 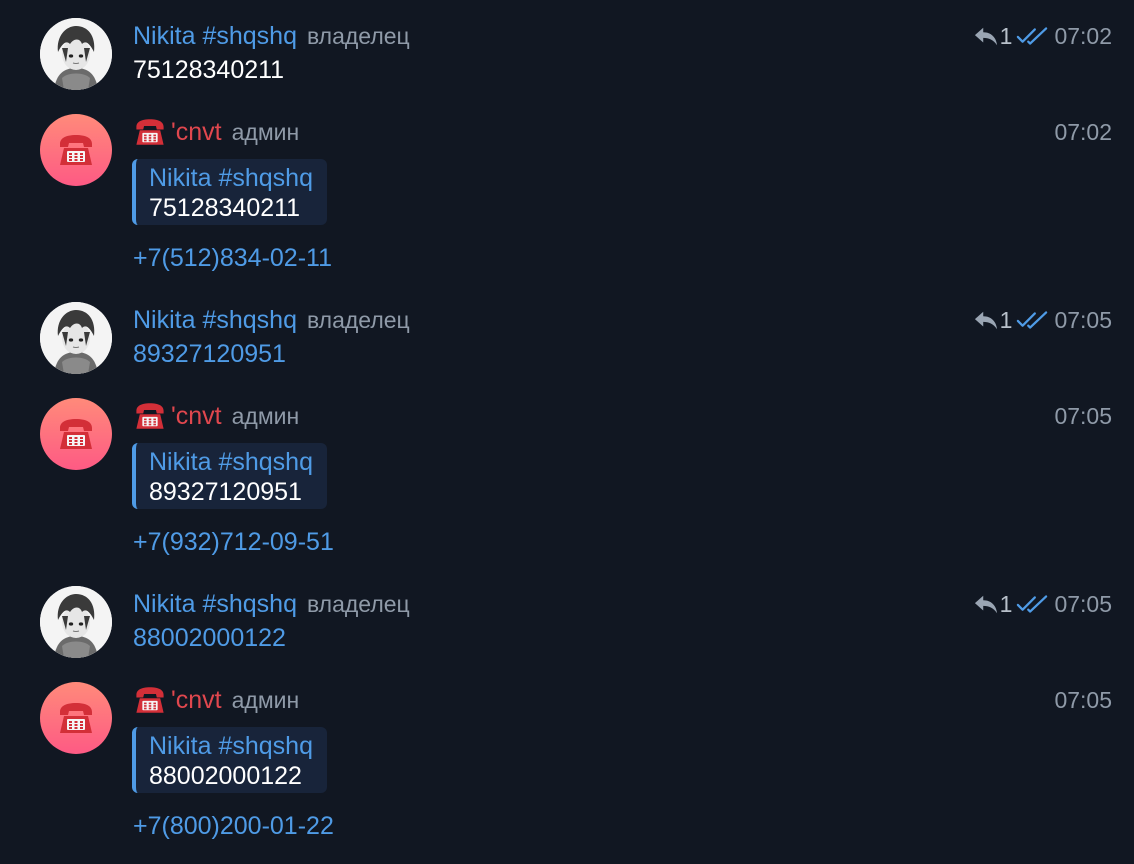 I want to click on message-text: 89327120951, so click(x=209, y=354).